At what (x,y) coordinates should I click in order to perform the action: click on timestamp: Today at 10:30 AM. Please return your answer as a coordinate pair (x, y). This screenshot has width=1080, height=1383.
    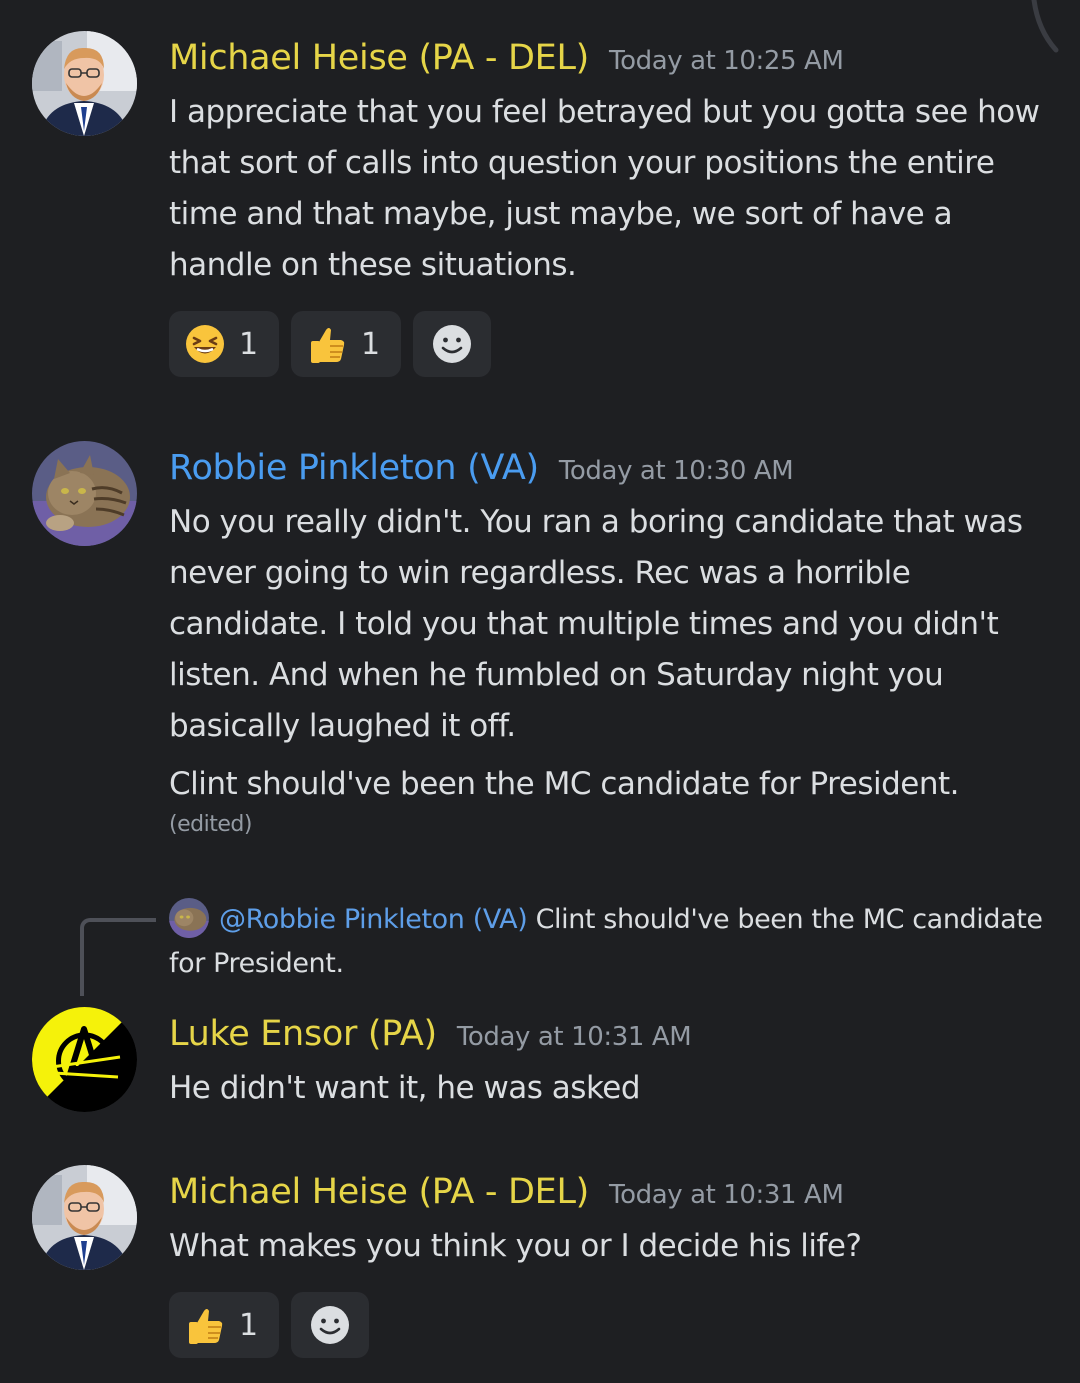
    Looking at the image, I should click on (676, 471).